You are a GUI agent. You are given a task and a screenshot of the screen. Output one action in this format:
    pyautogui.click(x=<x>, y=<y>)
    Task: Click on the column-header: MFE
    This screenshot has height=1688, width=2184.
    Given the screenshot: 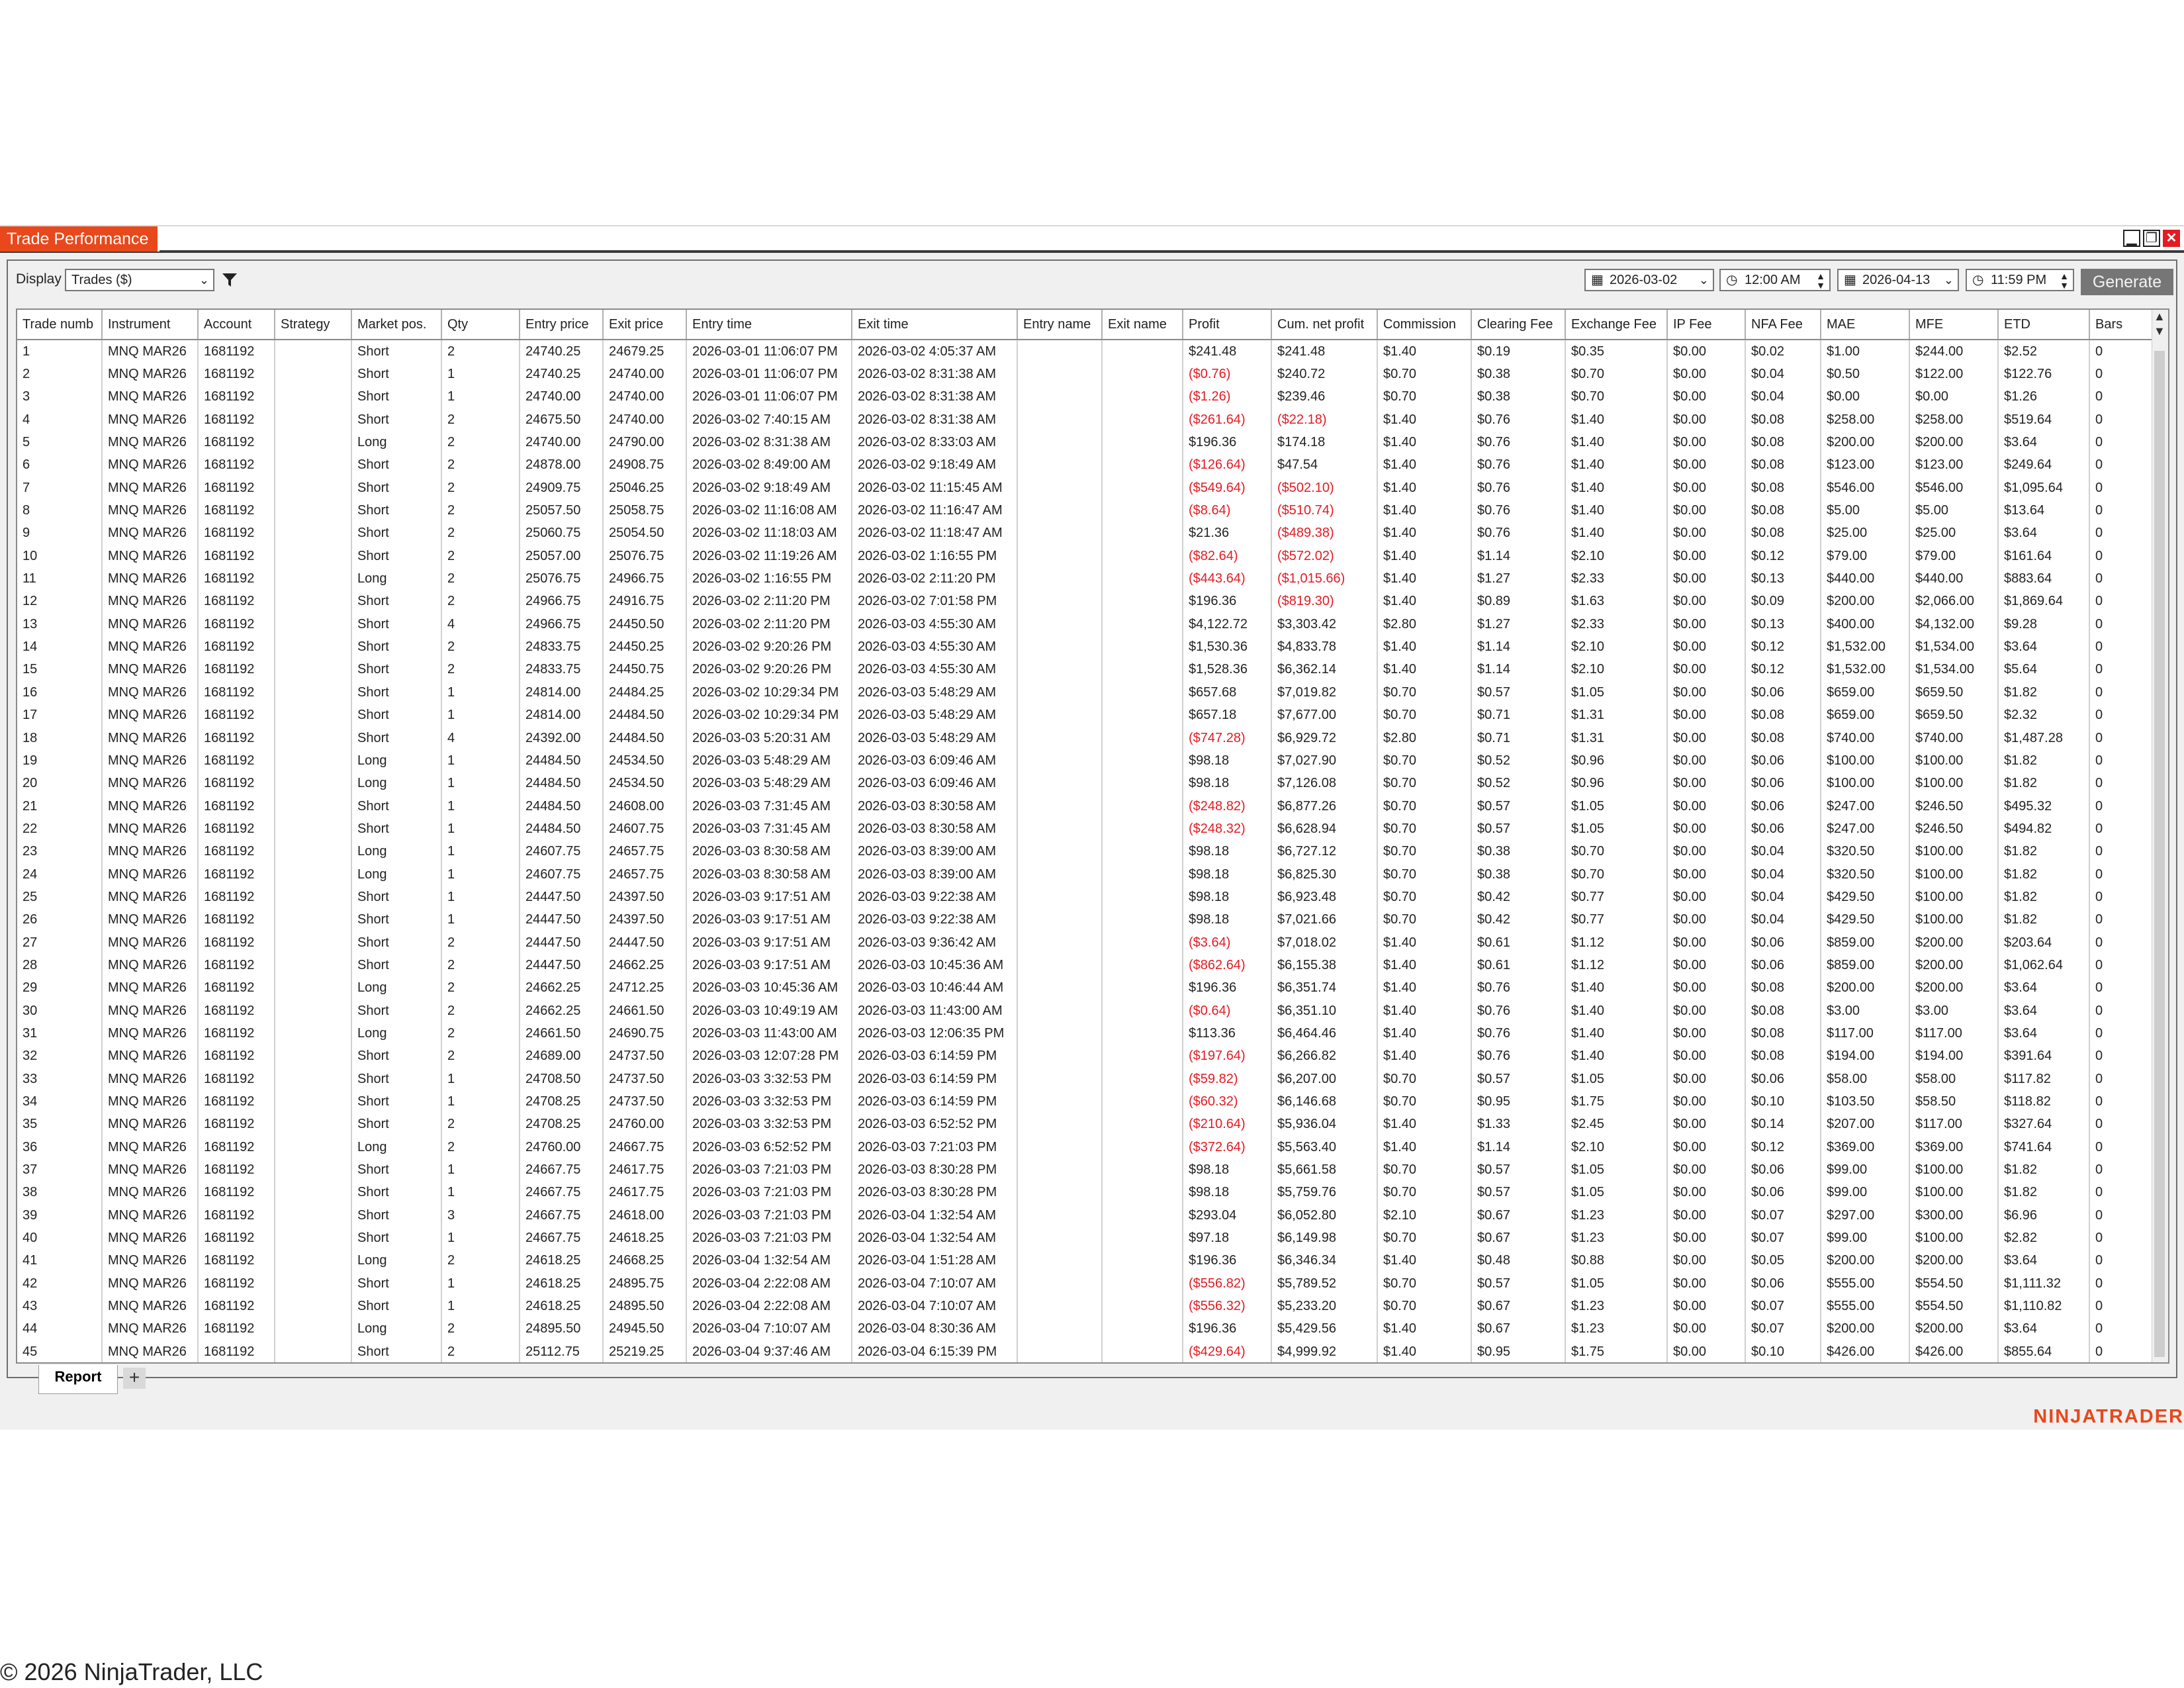 What is the action you would take?
    pyautogui.click(x=1954, y=325)
    